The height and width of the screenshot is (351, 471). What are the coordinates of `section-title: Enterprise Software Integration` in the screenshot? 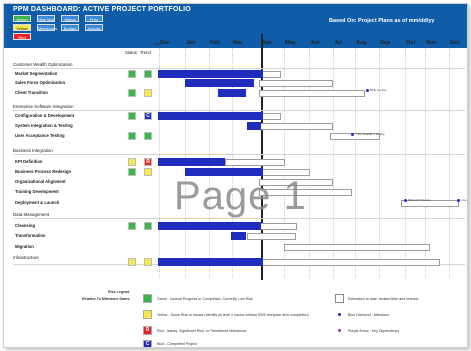 It's located at (43, 106).